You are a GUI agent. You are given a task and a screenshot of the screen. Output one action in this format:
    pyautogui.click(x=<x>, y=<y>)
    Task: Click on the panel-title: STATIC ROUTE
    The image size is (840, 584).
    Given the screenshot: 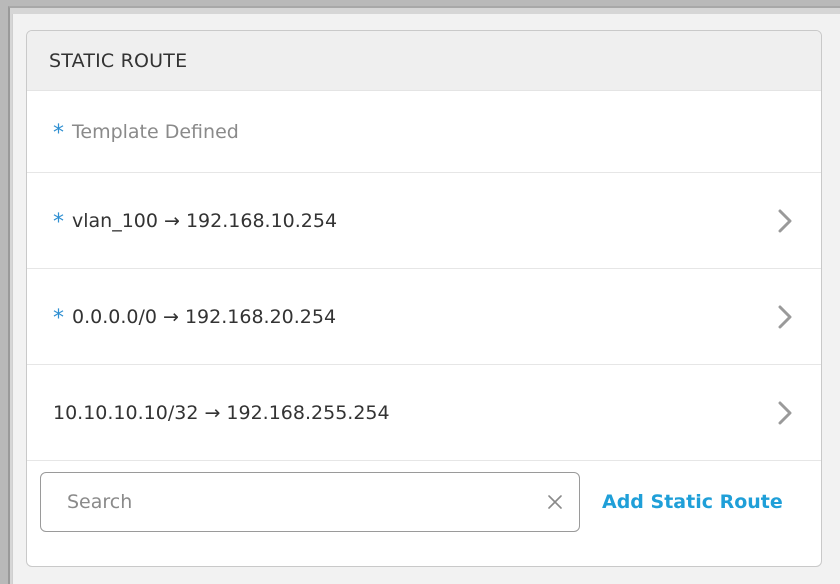 What is the action you would take?
    pyautogui.click(x=118, y=60)
    